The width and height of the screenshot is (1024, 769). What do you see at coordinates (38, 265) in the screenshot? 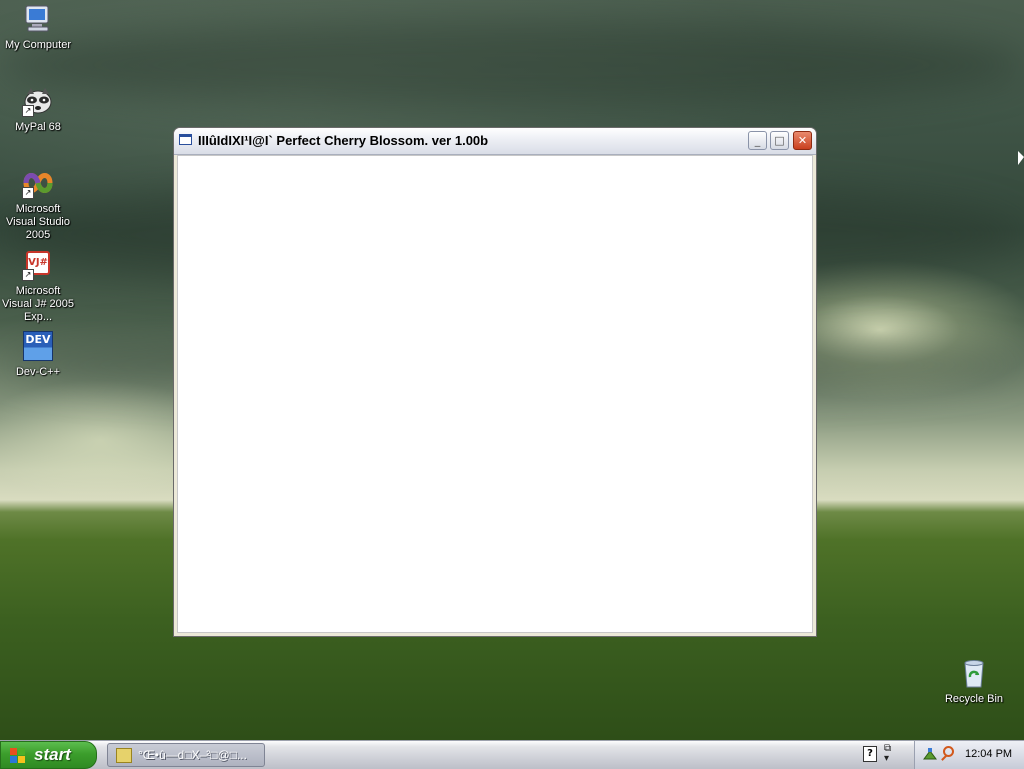
I see `visual-jsharp-icon: VJ# ↗` at bounding box center [38, 265].